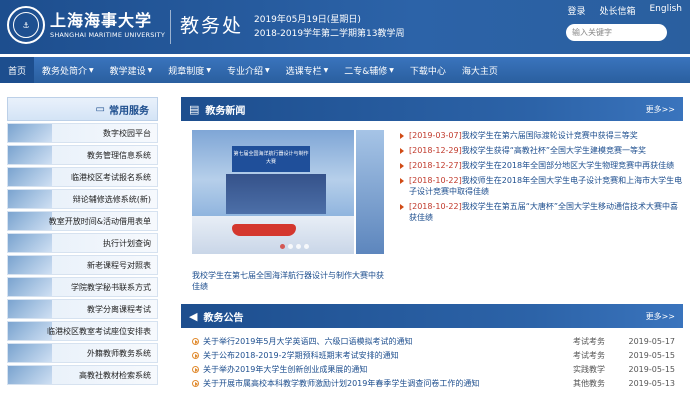 Image resolution: width=690 pixels, height=404 pixels. What do you see at coordinates (82, 243) in the screenshot?
I see `service-plan-query: 执行计划查询` at bounding box center [82, 243].